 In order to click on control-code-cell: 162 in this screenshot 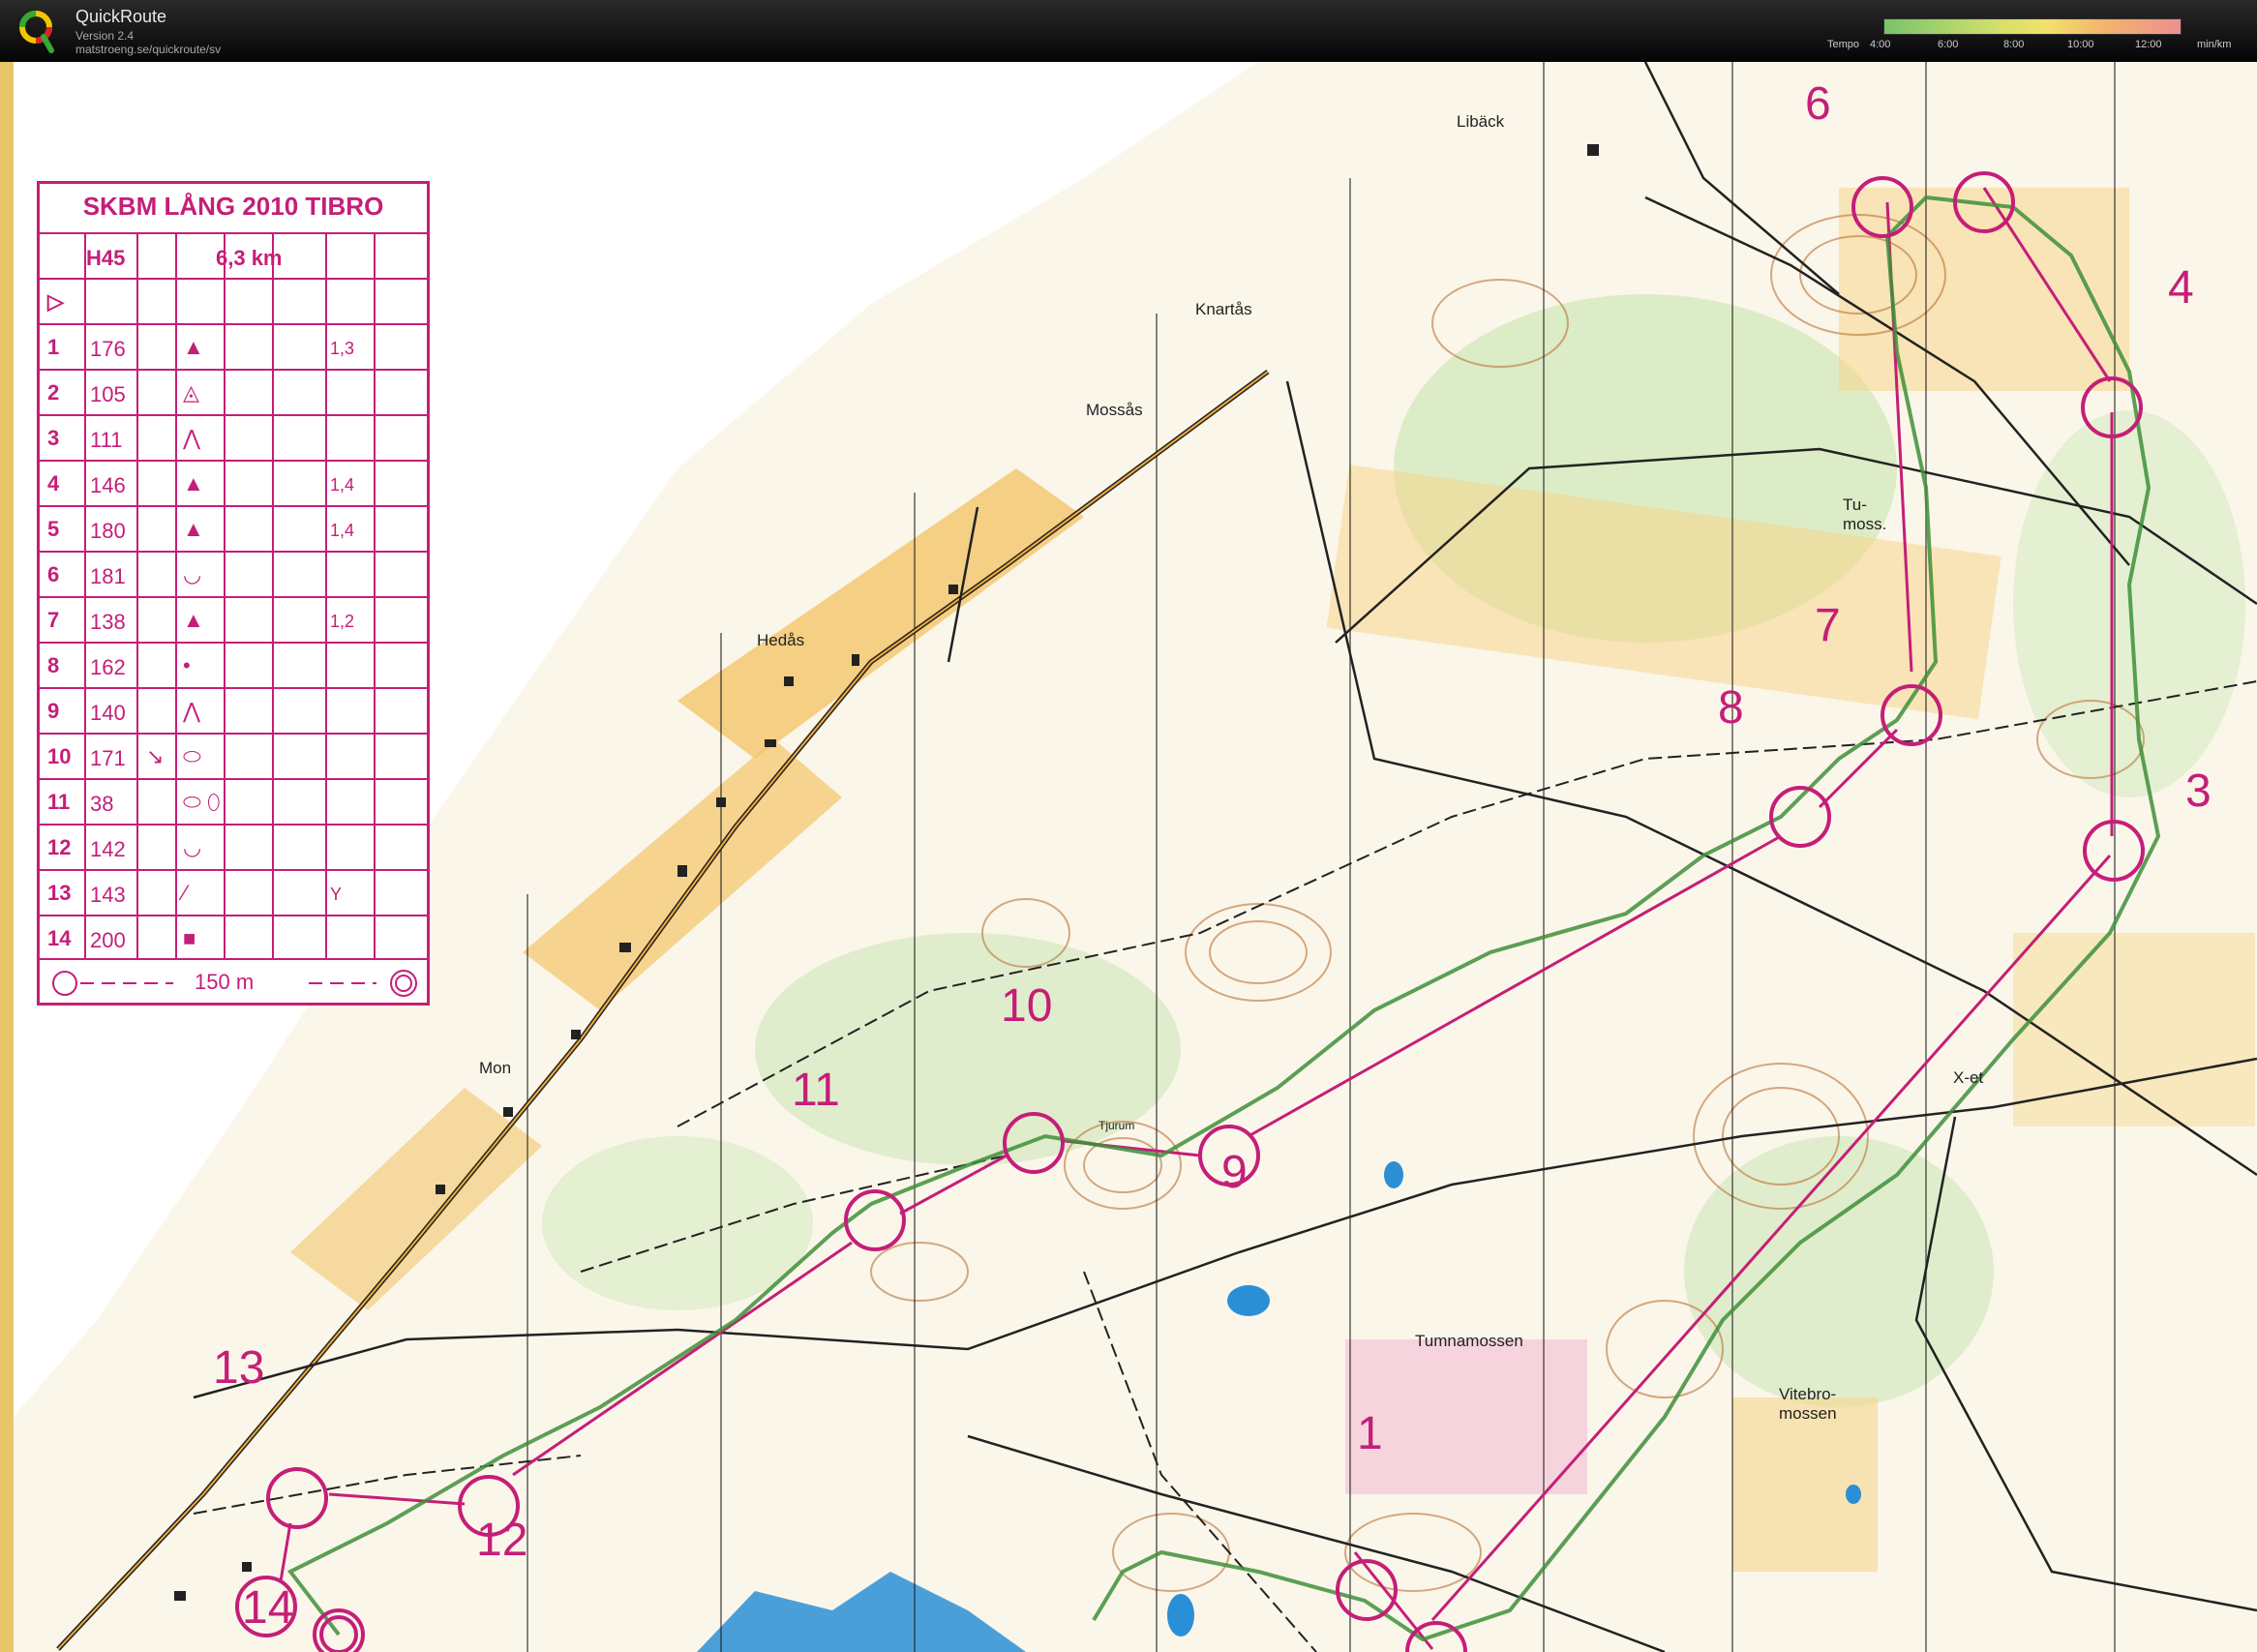, I will do `click(108, 667)`.